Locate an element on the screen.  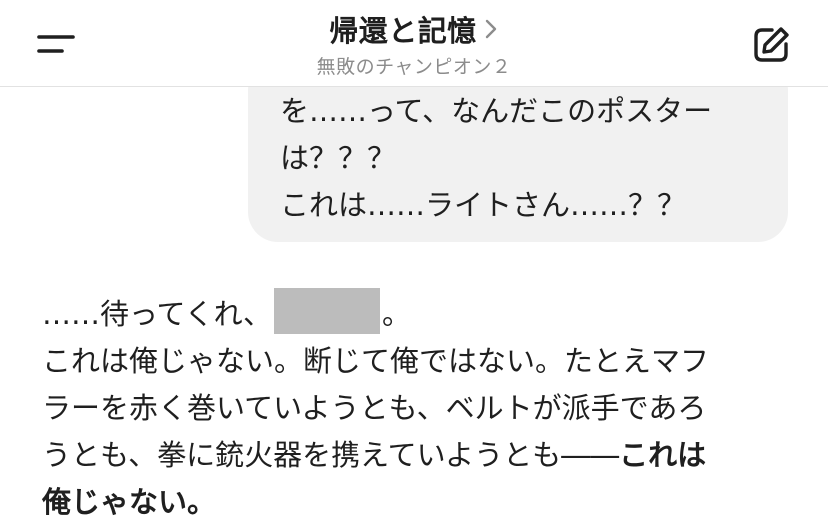
user-message-line: を……って、なんだこのポスター is located at coordinates (496, 111).